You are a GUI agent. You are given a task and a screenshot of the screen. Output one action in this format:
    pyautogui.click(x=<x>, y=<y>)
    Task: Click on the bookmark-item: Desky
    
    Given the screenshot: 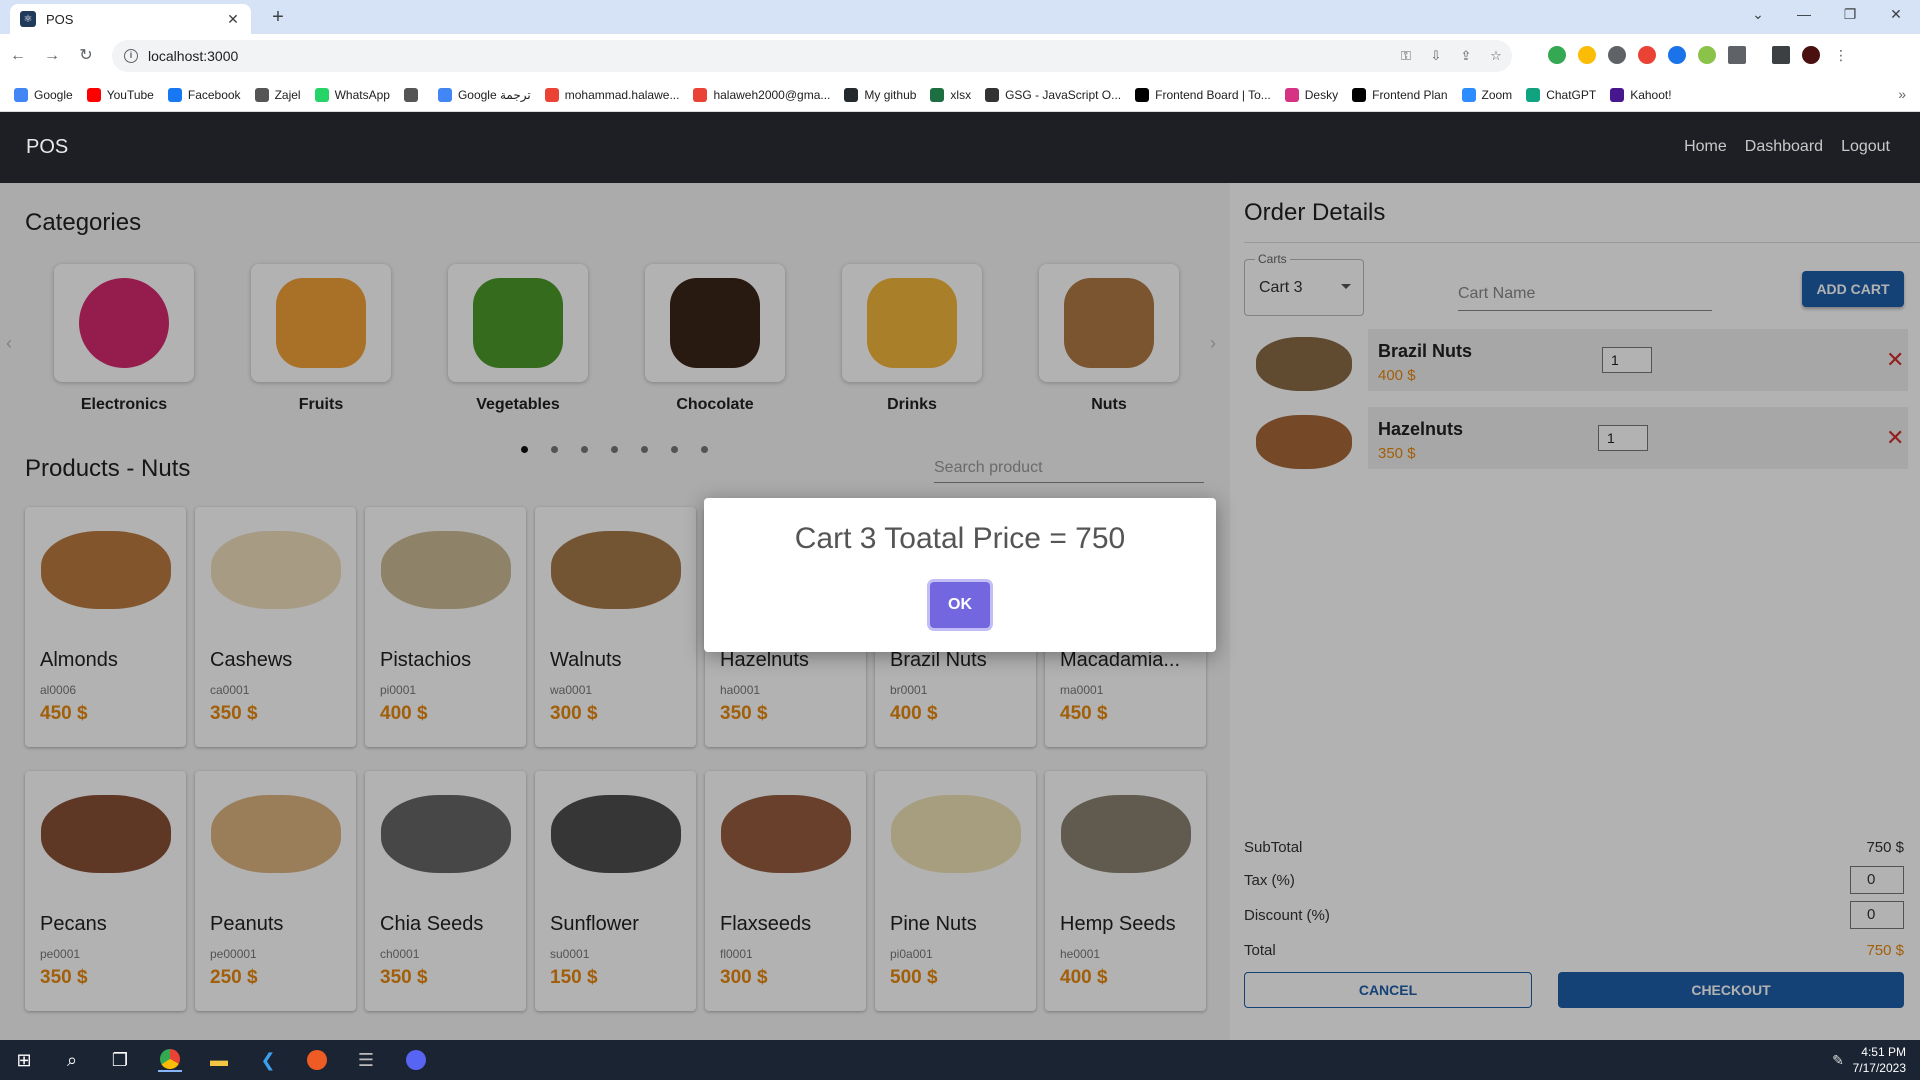 What is the action you would take?
    pyautogui.click(x=1311, y=94)
    